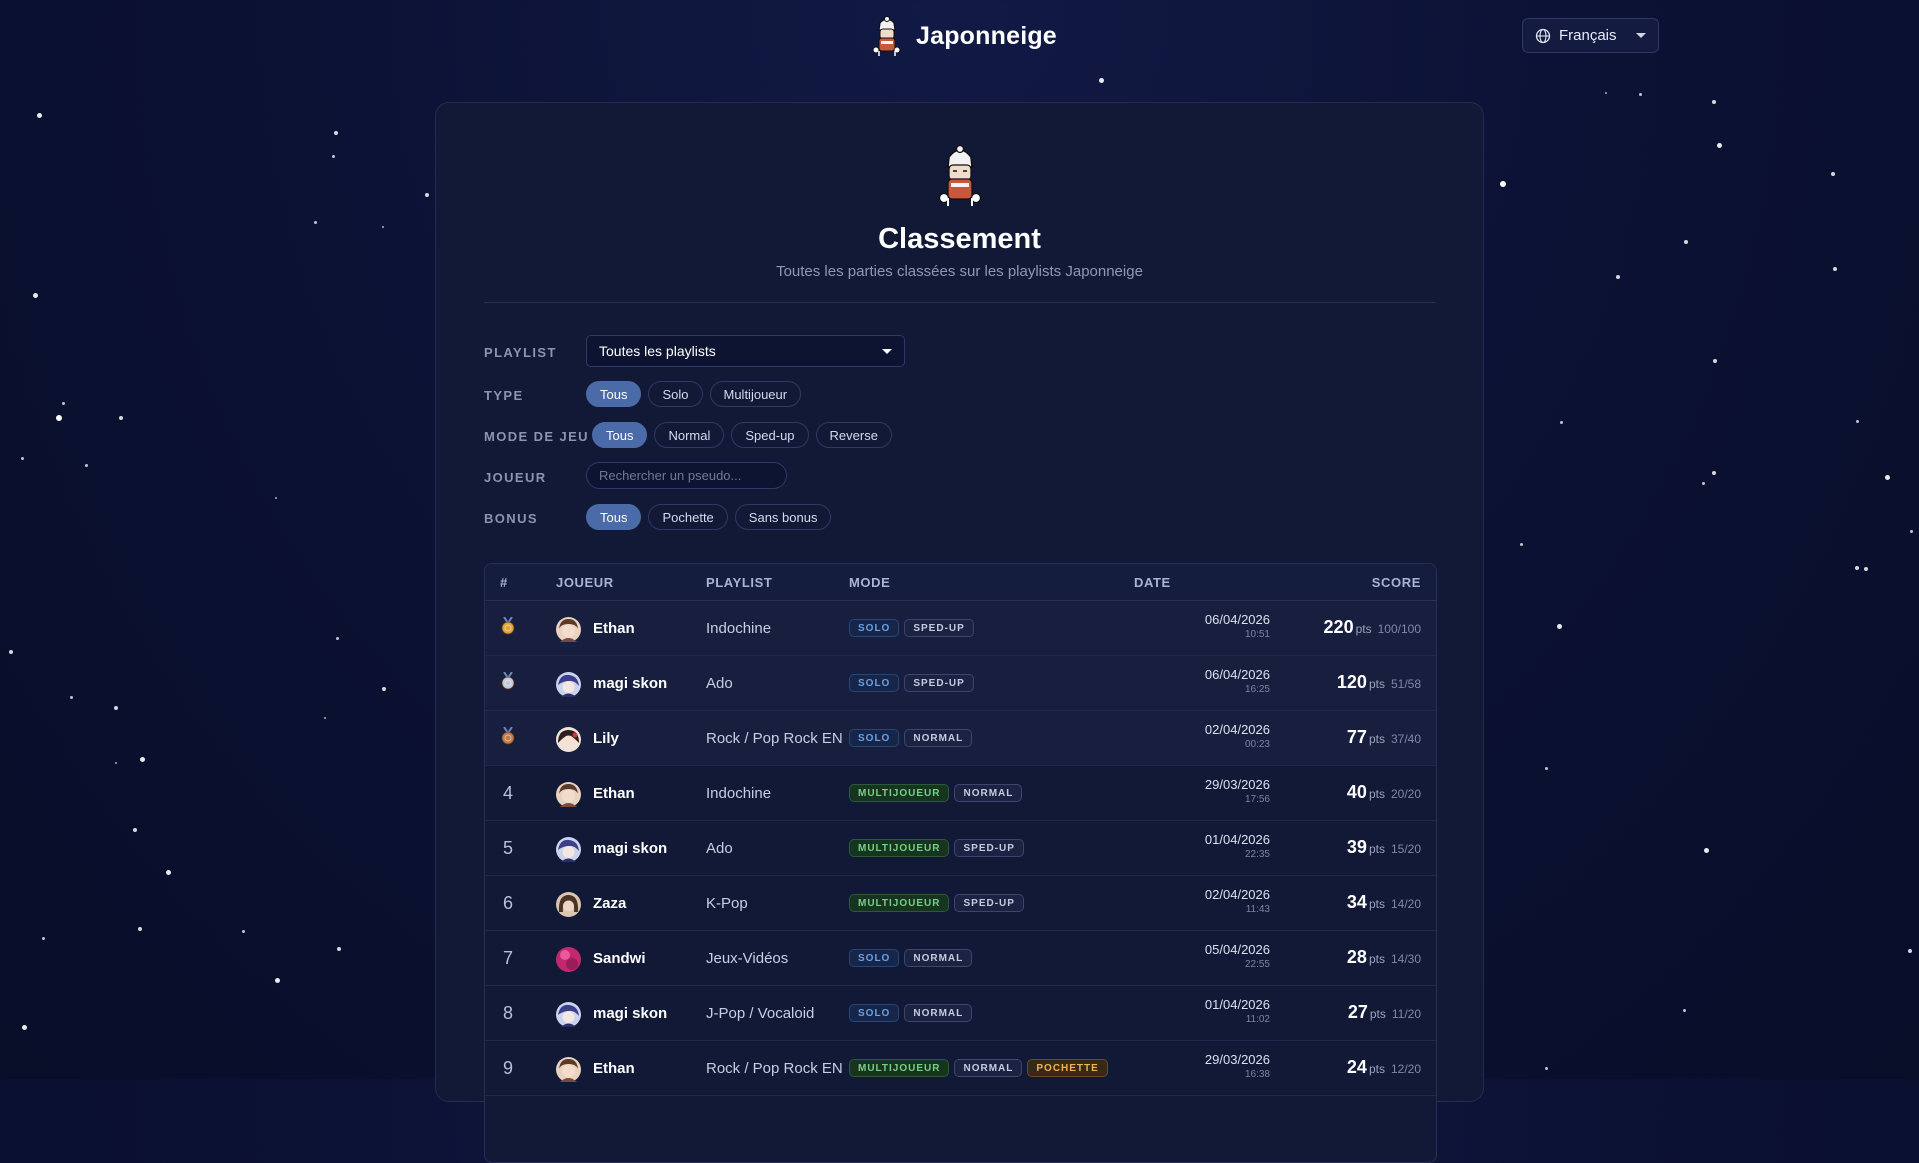  I want to click on bonus-chip-tous: Tous, so click(614, 517).